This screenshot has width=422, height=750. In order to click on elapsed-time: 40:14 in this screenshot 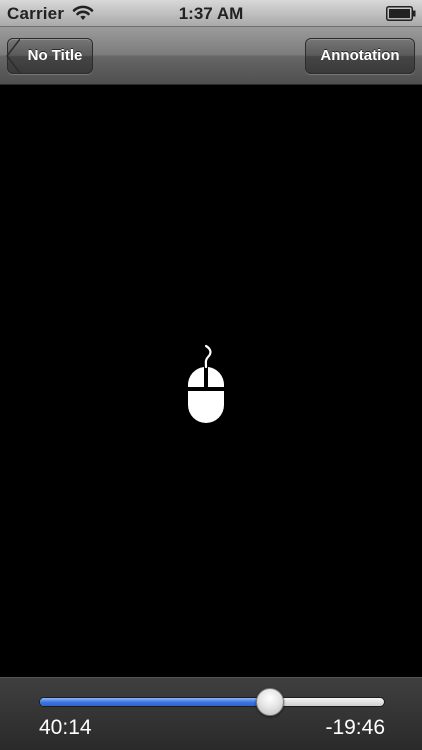, I will do `click(65, 727)`.